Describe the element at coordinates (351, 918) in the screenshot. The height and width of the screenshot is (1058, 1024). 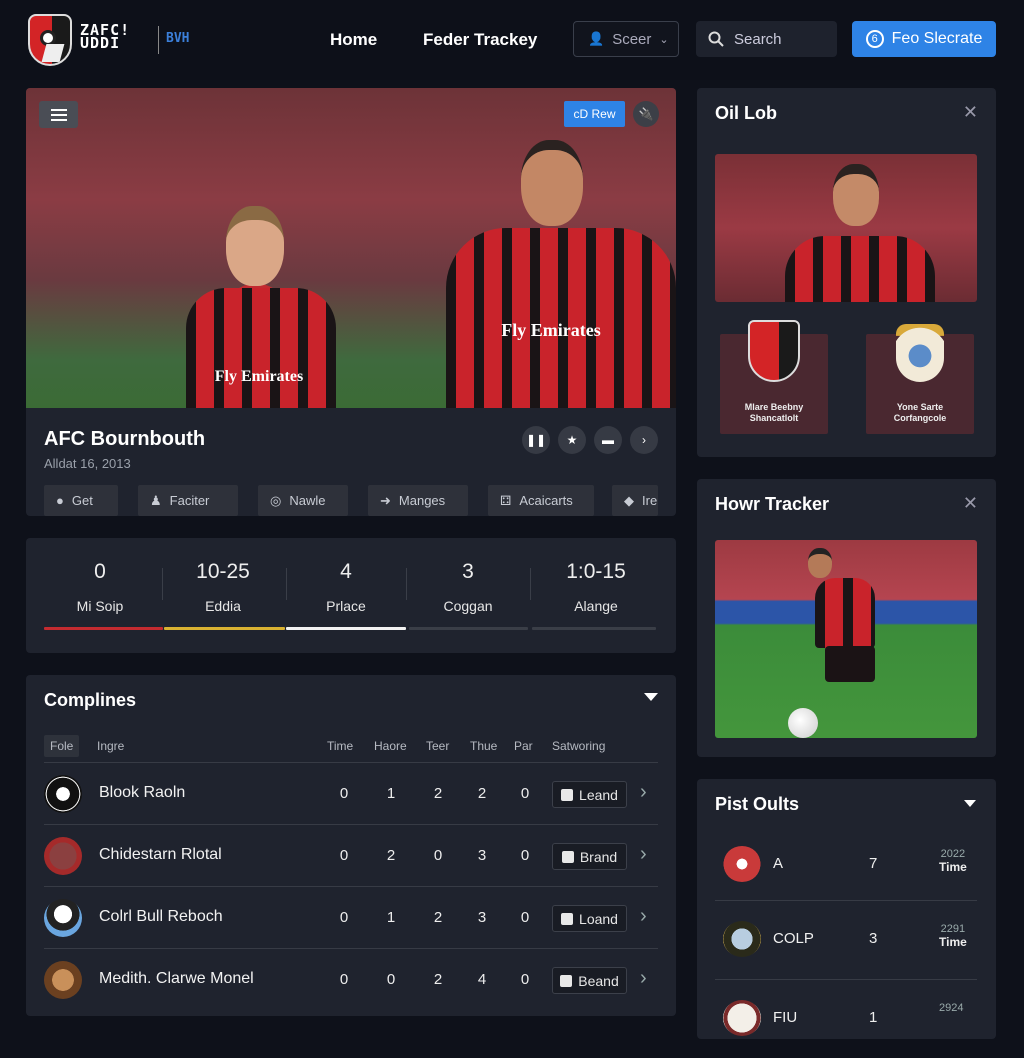
I see `table-row: Colrl Bull Reboch 0 1 2 3 0 Loand ›` at that location.